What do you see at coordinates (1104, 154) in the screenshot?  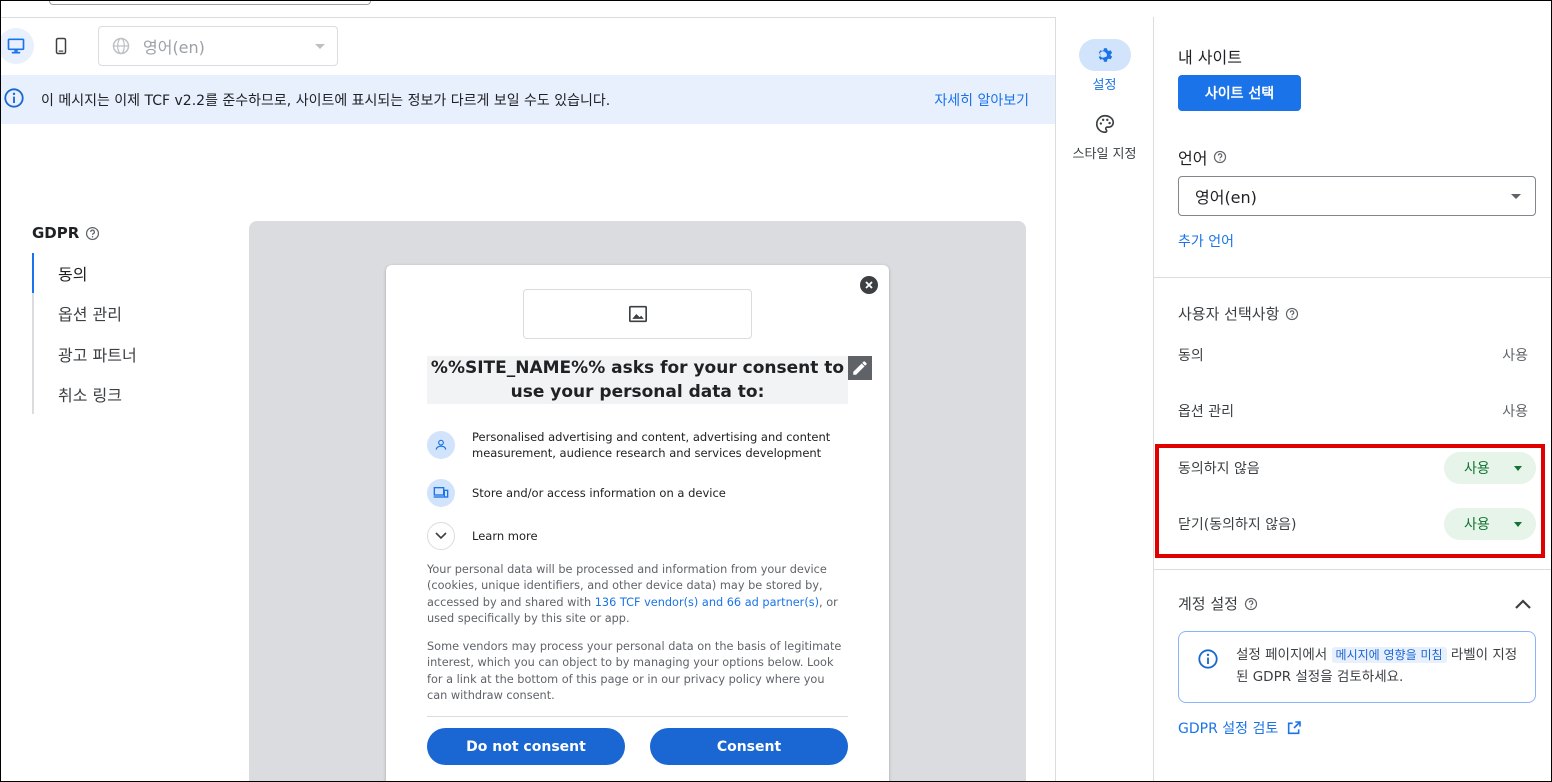 I see `rail-label: 스타일 지정` at bounding box center [1104, 154].